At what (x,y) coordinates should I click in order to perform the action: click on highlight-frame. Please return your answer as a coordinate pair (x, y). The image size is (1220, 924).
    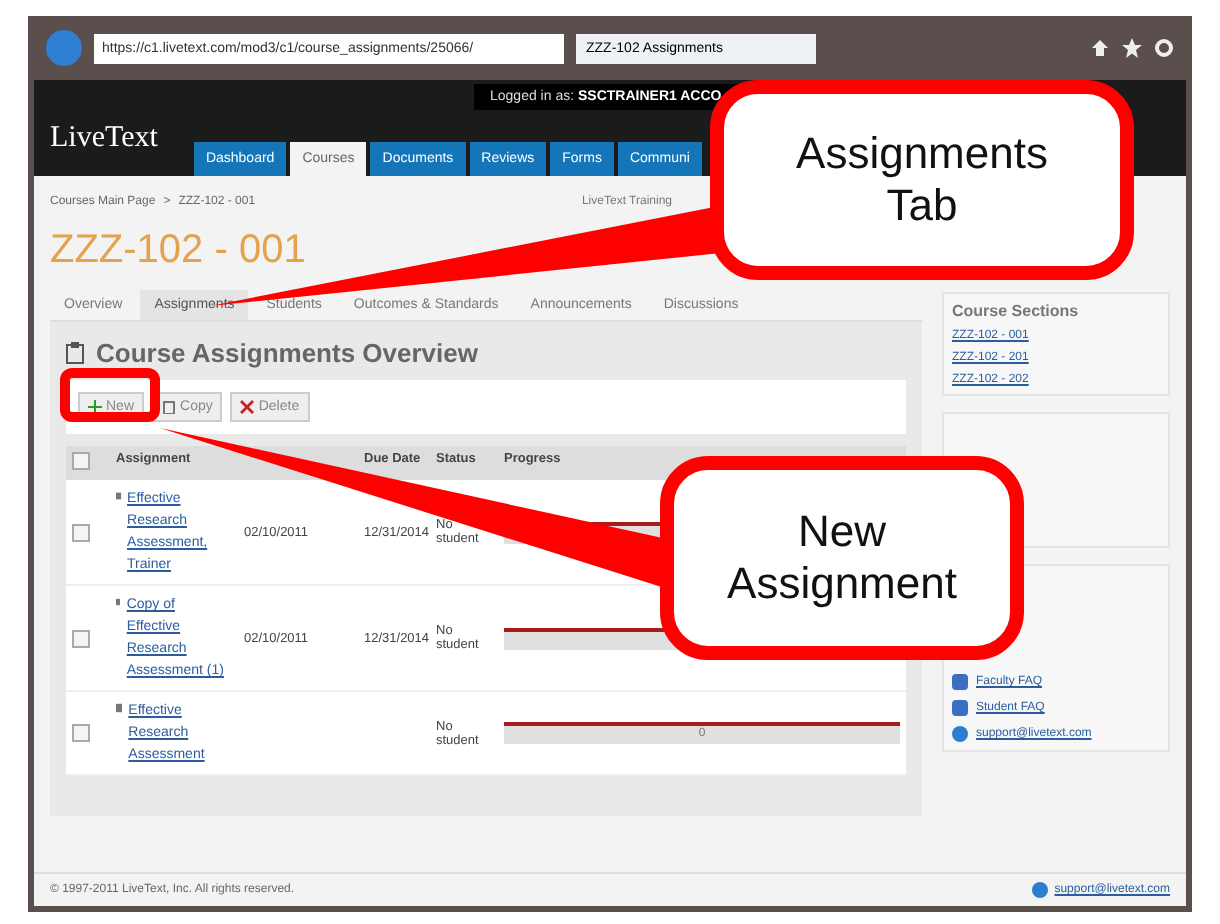
    Looking at the image, I should click on (110, 395).